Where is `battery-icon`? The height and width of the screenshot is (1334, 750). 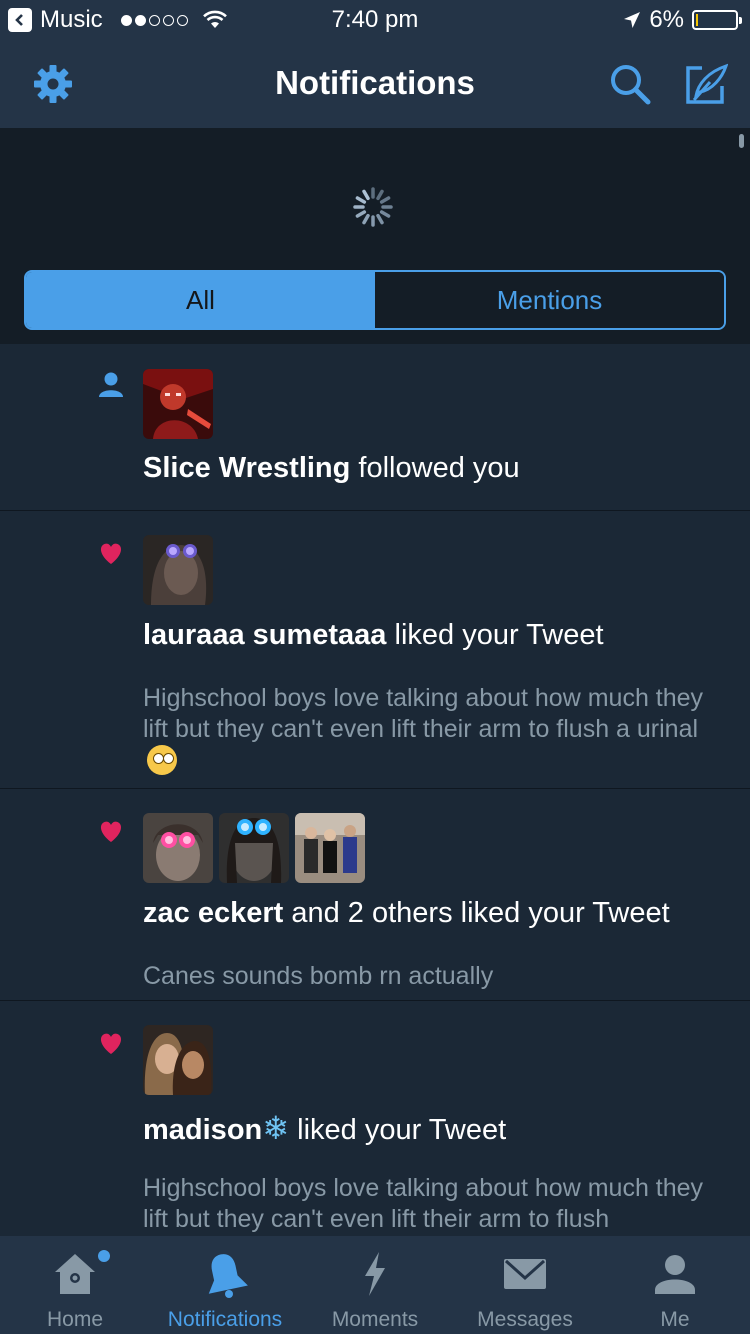 battery-icon is located at coordinates (717, 20).